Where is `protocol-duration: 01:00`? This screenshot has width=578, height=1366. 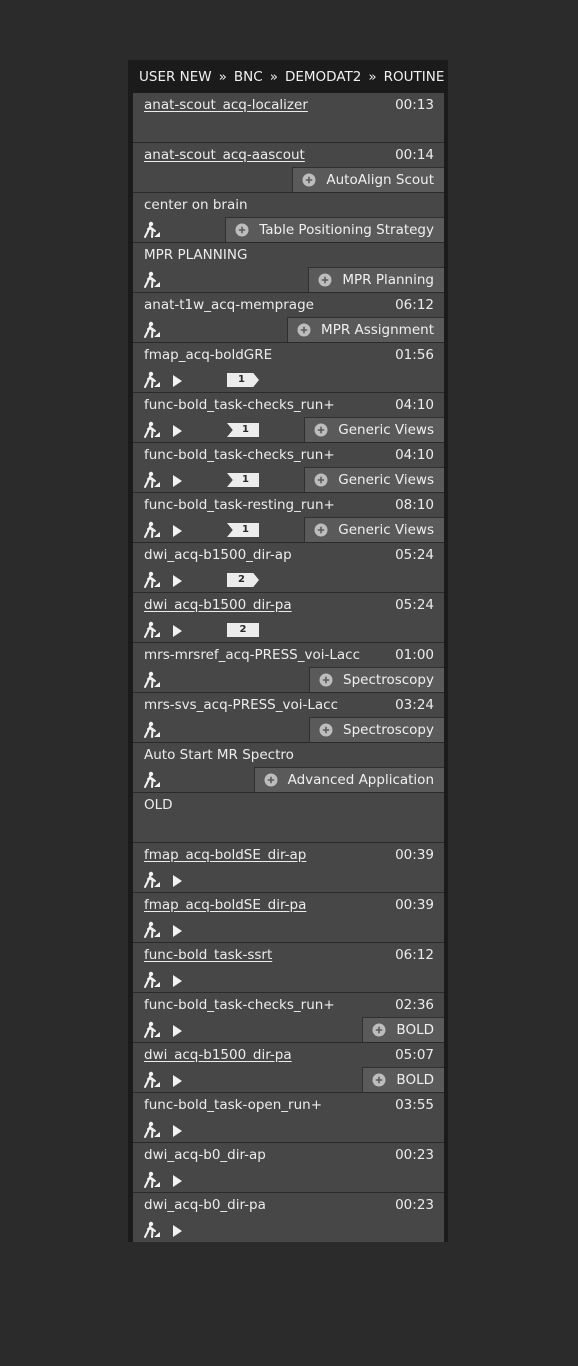 protocol-duration: 01:00 is located at coordinates (414, 655).